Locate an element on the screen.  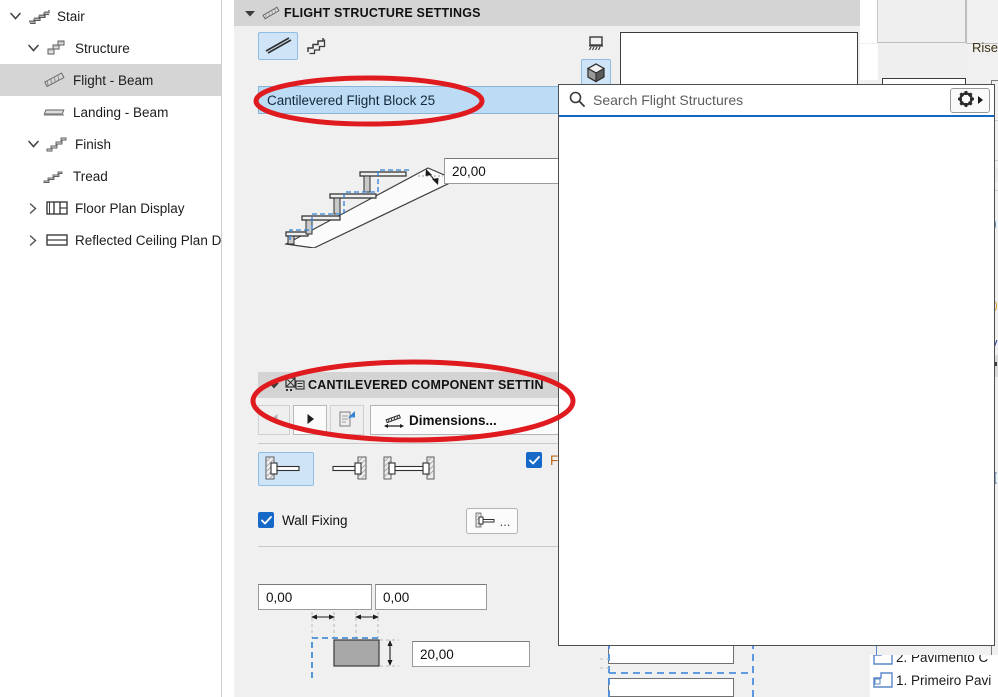
search-input: Search Flight Structures is located at coordinates (664, 100).